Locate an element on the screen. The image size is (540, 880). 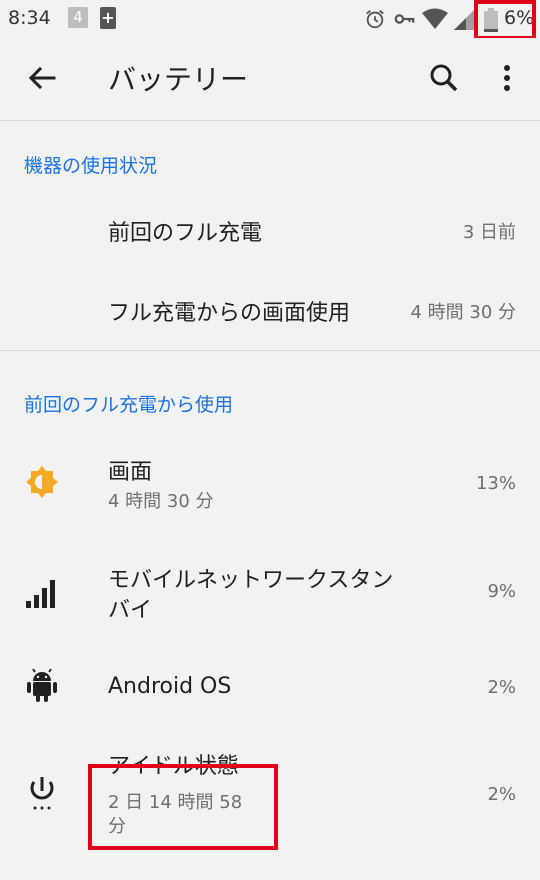
more-vert-icon is located at coordinates (507, 78).